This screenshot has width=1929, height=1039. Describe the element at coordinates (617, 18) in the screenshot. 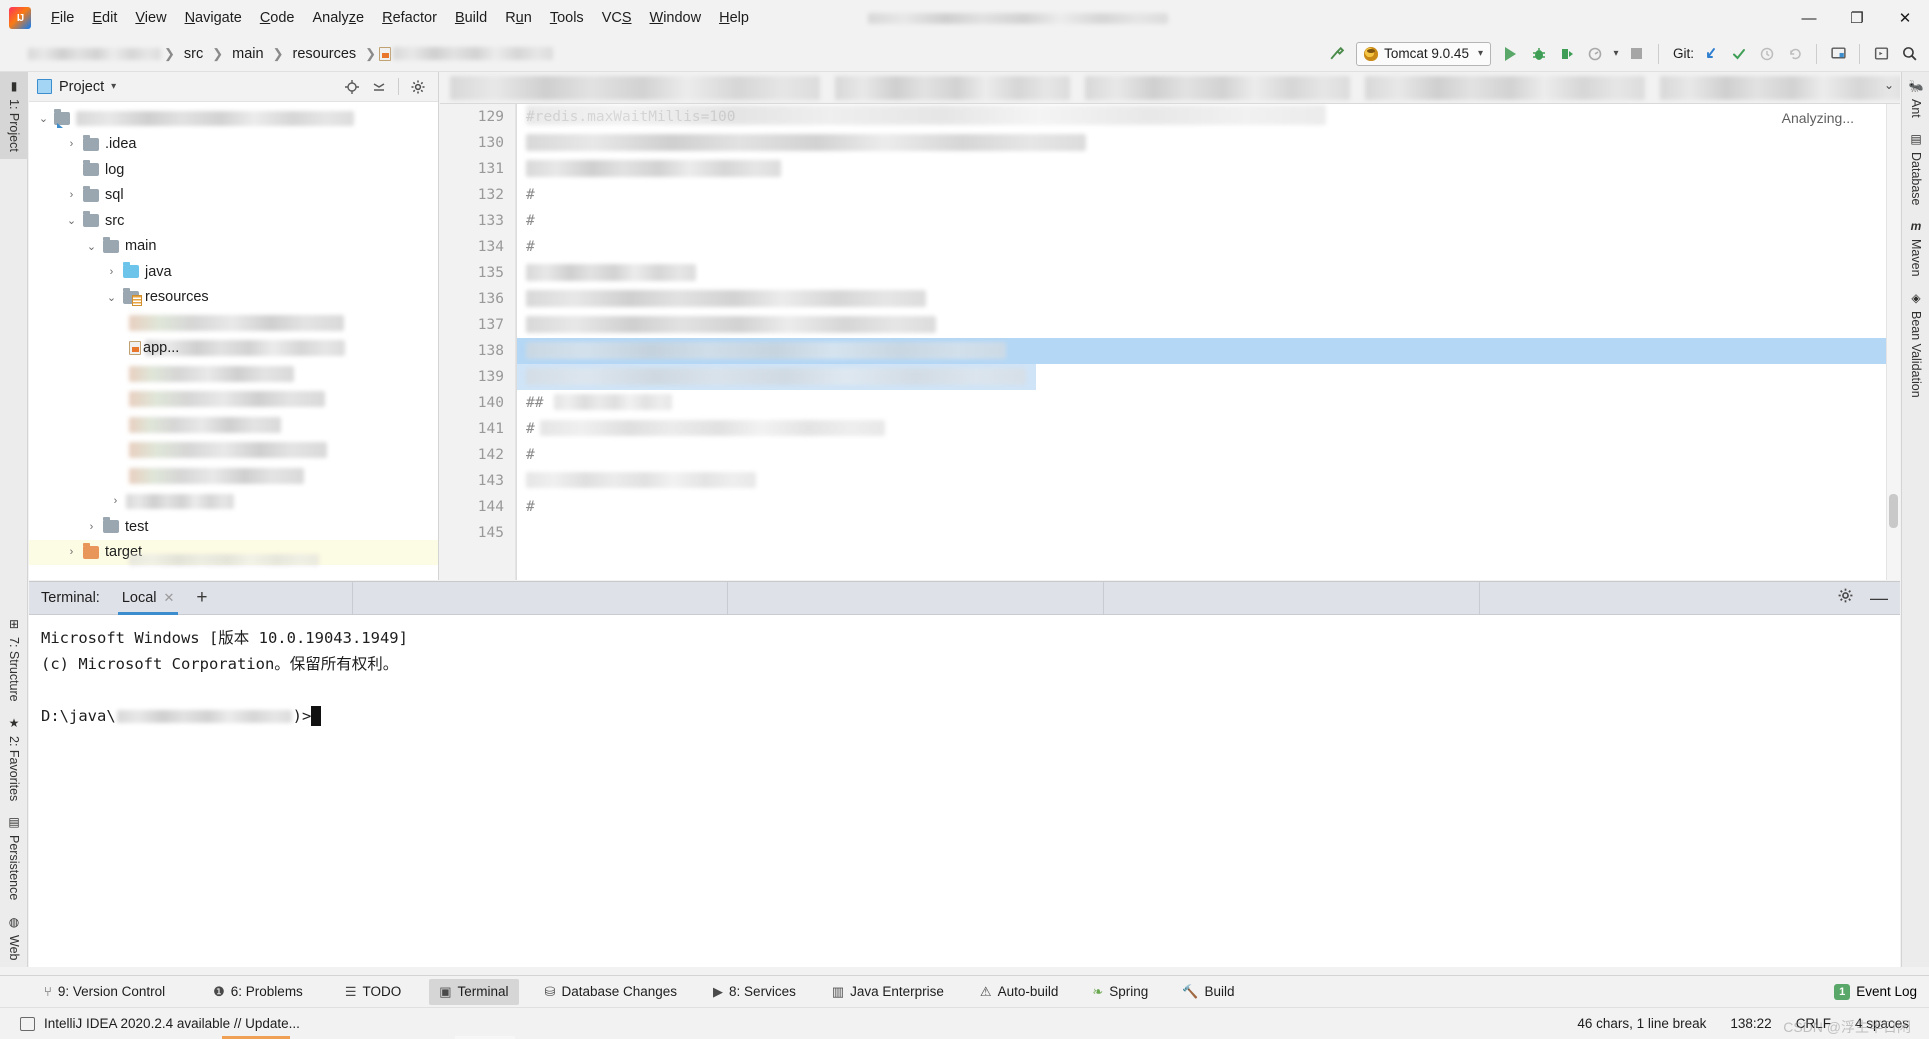

I see `menu-vcs: VCS` at that location.